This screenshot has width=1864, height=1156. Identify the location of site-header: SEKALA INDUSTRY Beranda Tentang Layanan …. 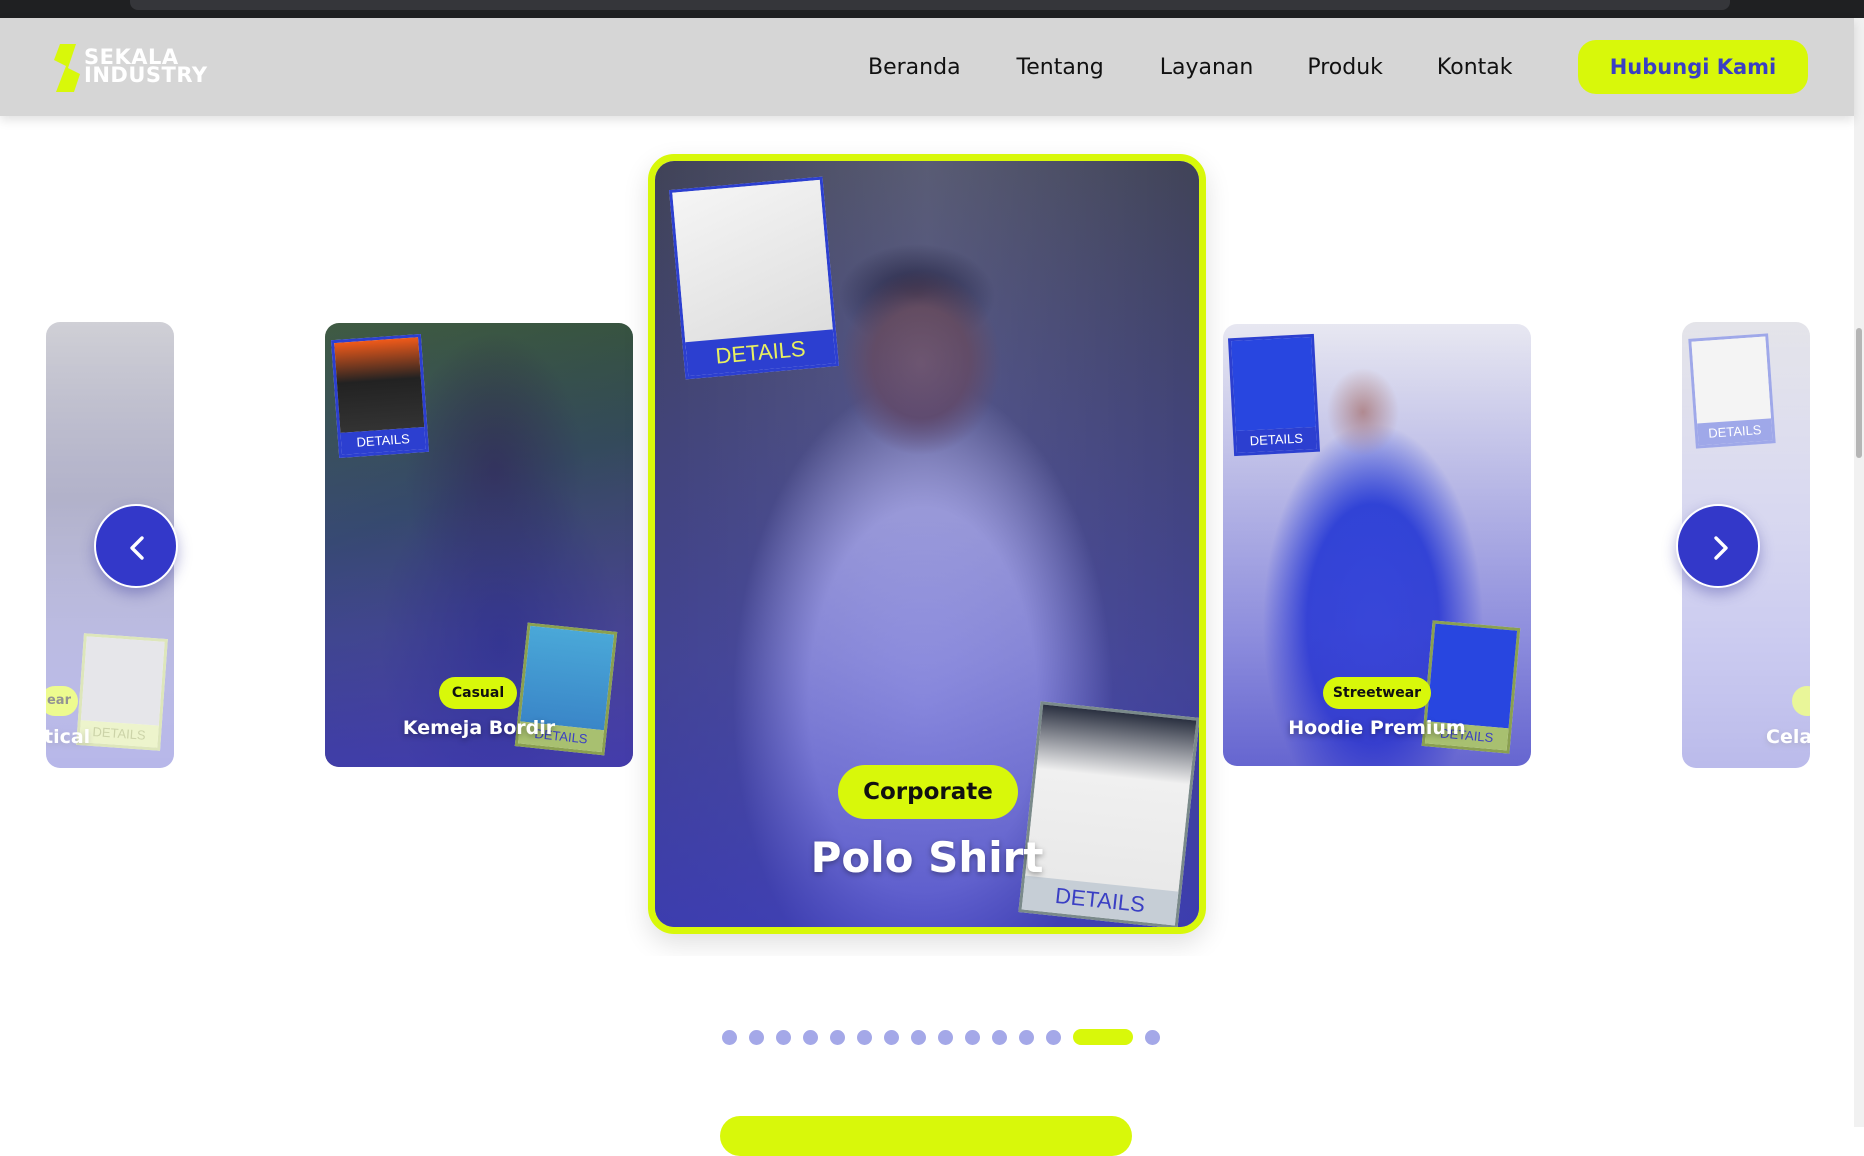
(927, 67).